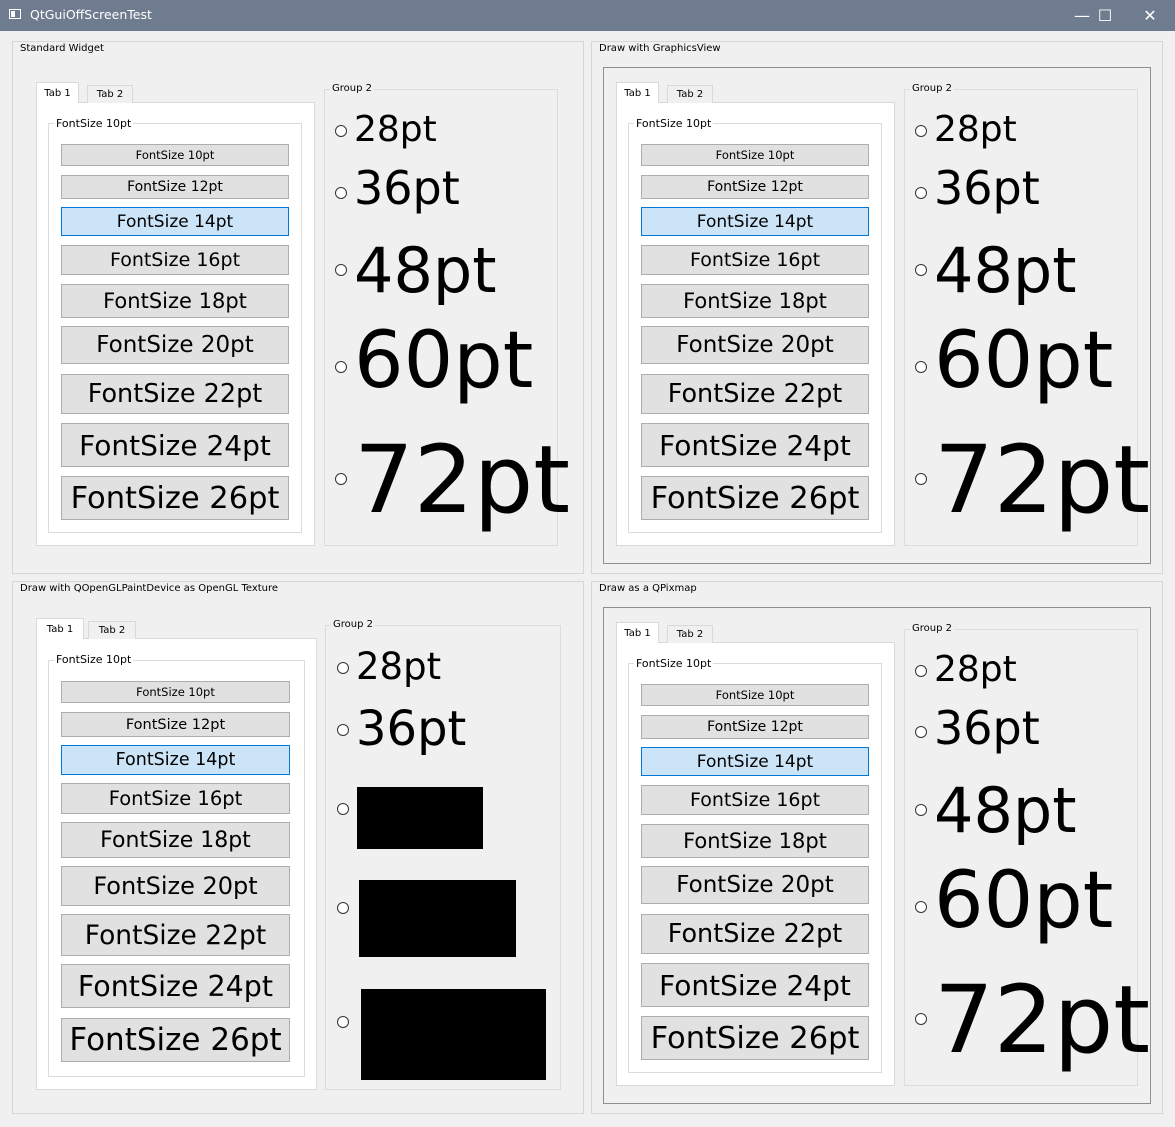 This screenshot has width=1175, height=1127. Describe the element at coordinates (62, 48) in the screenshot. I see `panel-title: Standard Widget` at that location.